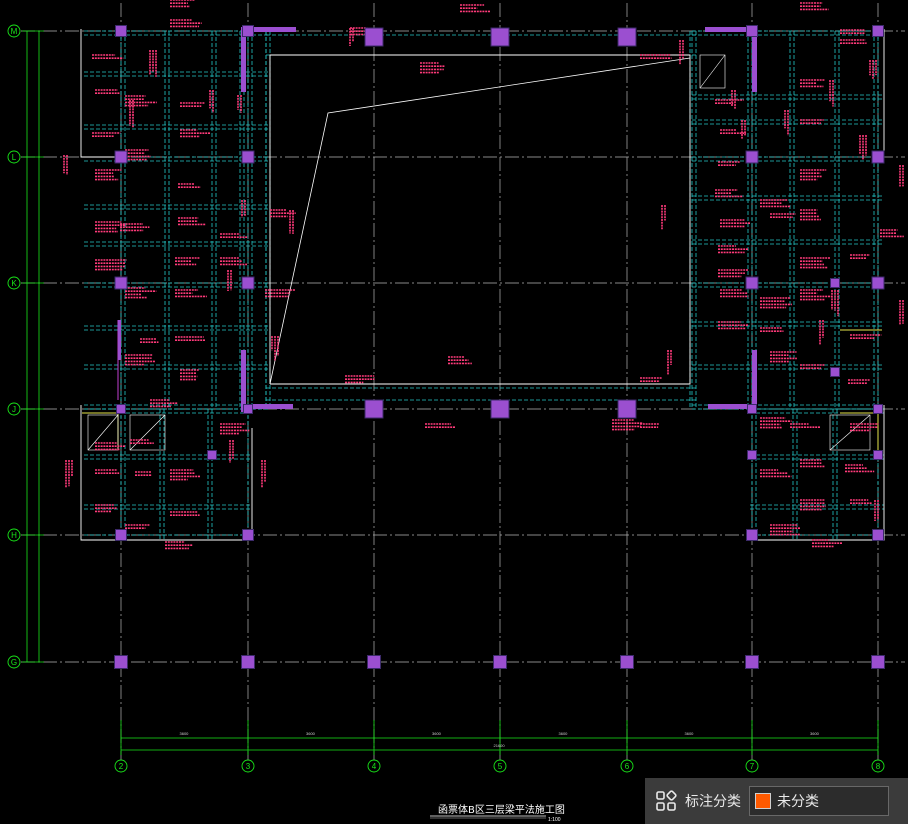 This screenshot has width=908, height=824. Describe the element at coordinates (627, 766) in the screenshot. I see `col-axis-6-label: 6` at that location.